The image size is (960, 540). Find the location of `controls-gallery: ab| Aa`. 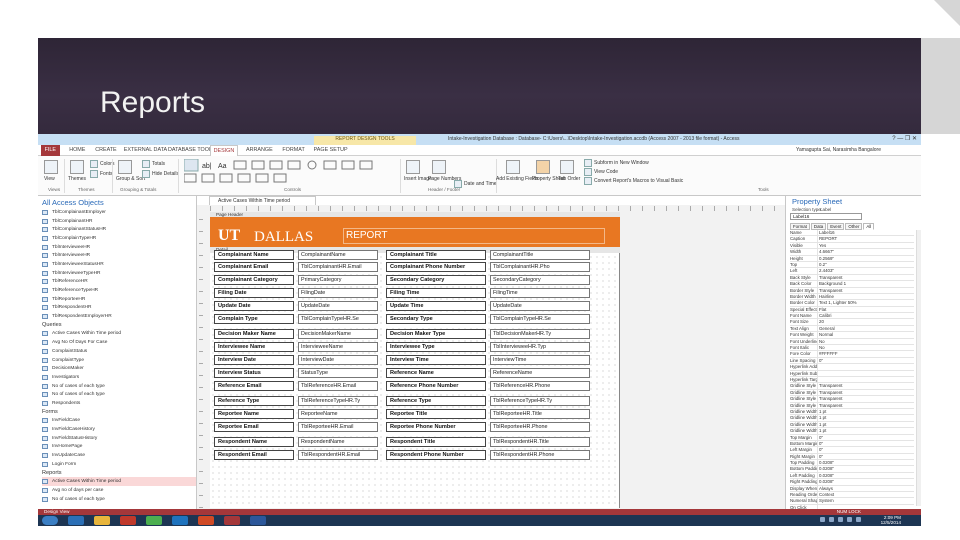

controls-gallery: ab| Aa is located at coordinates (289, 172).